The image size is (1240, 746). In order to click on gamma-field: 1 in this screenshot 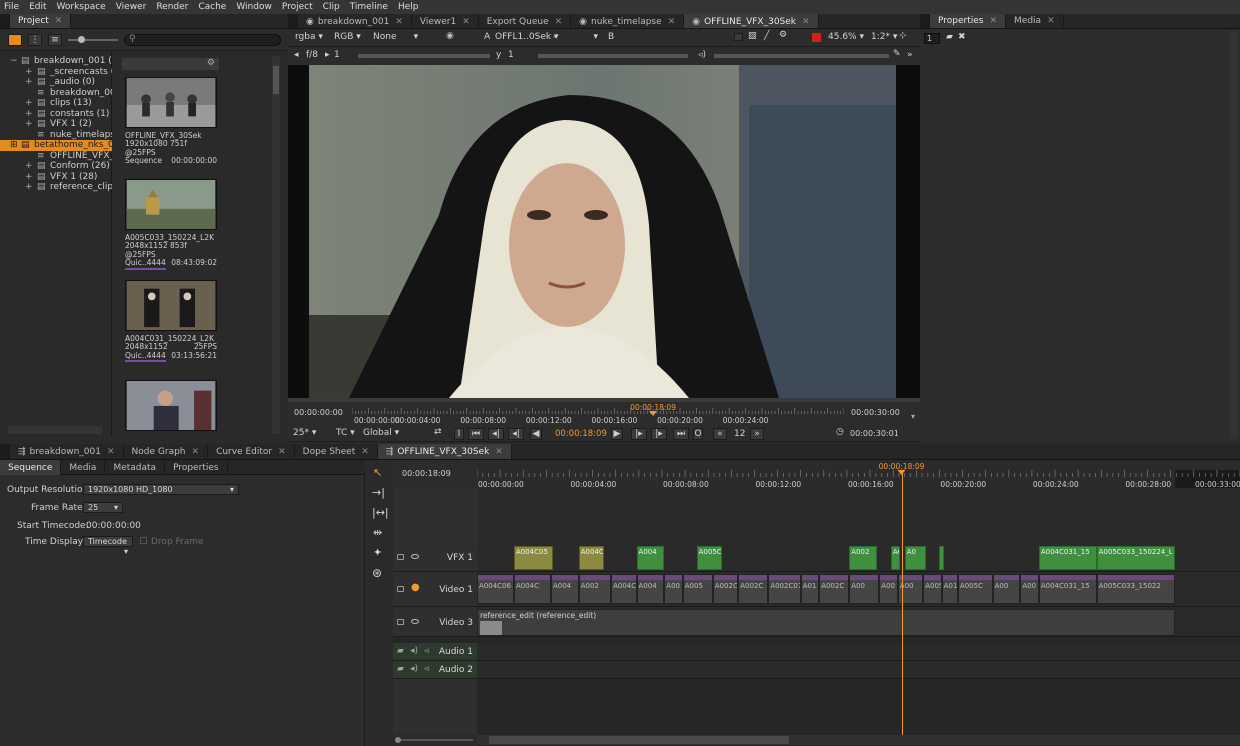, I will do `click(511, 55)`.